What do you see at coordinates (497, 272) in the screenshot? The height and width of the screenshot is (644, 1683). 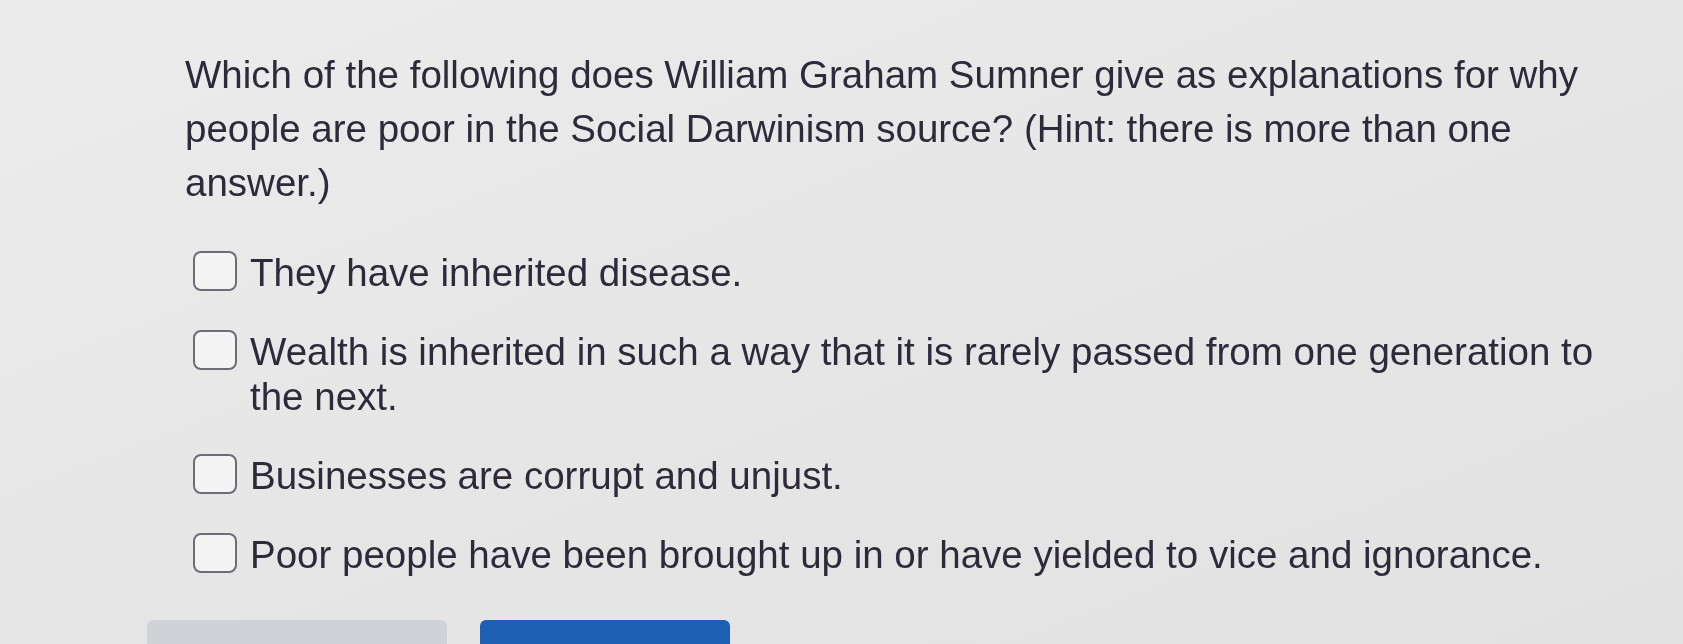 I see `option-label: They have inherited disease.` at bounding box center [497, 272].